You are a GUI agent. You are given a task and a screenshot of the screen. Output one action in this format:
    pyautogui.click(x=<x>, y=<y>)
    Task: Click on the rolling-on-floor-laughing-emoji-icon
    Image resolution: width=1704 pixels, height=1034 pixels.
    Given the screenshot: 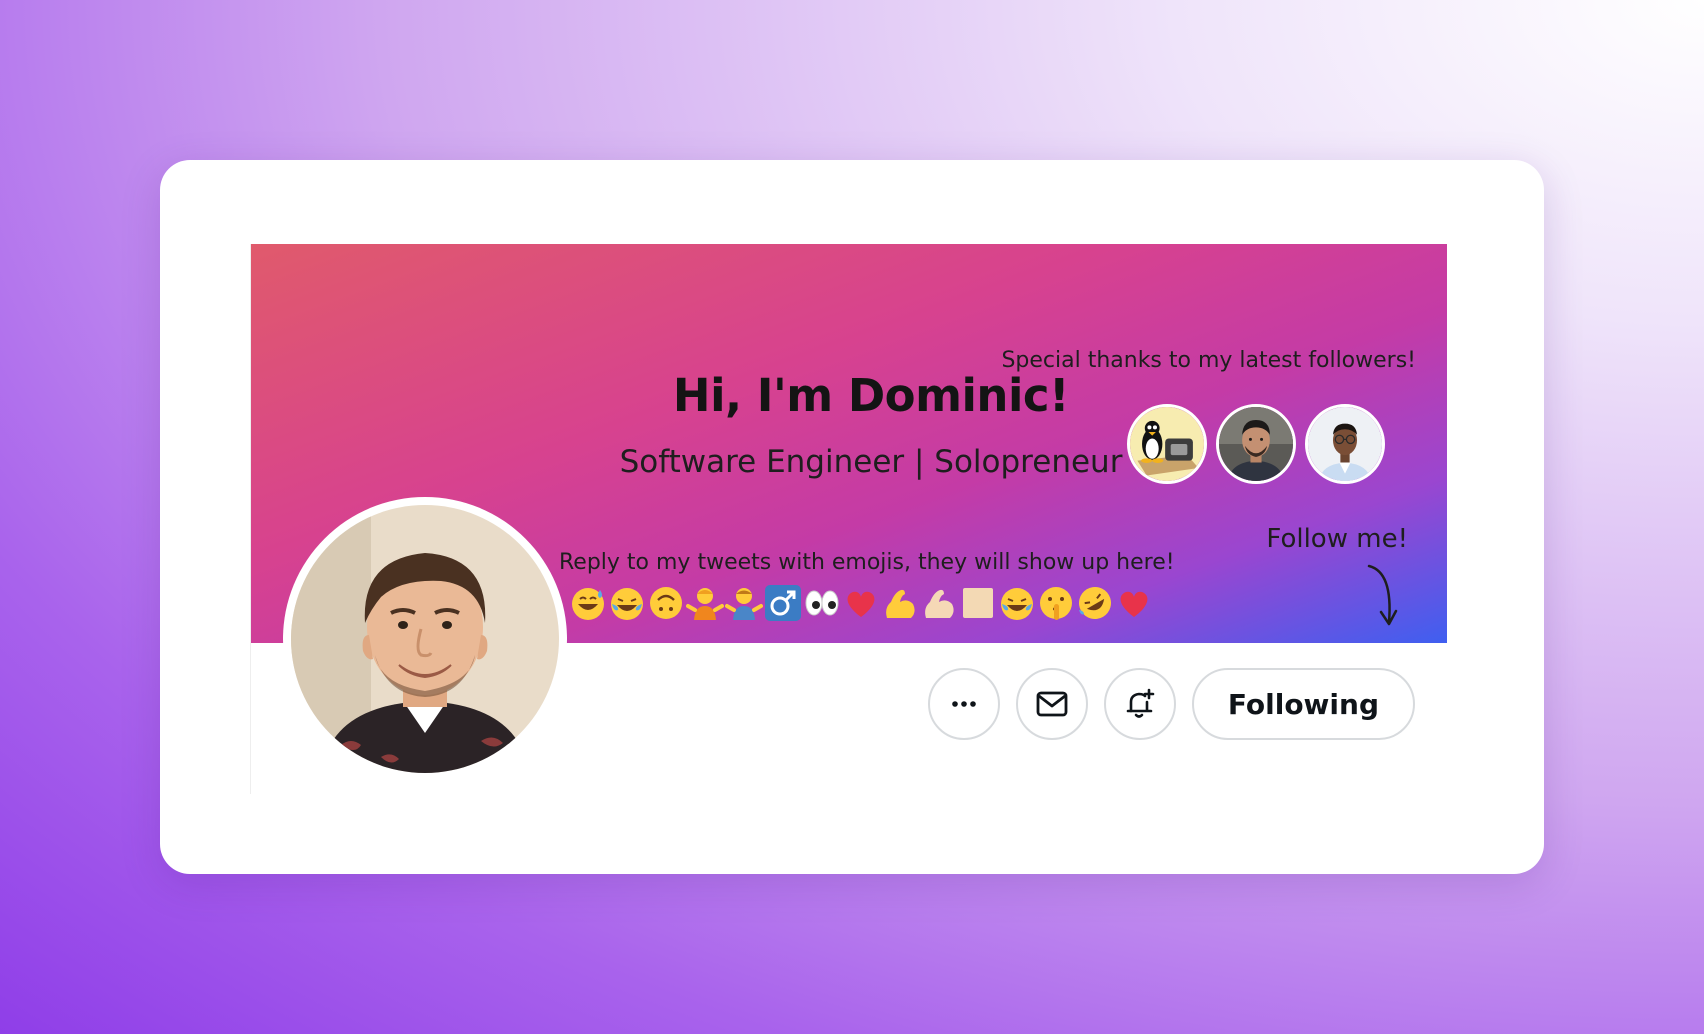 What is the action you would take?
    pyautogui.click(x=1095, y=603)
    